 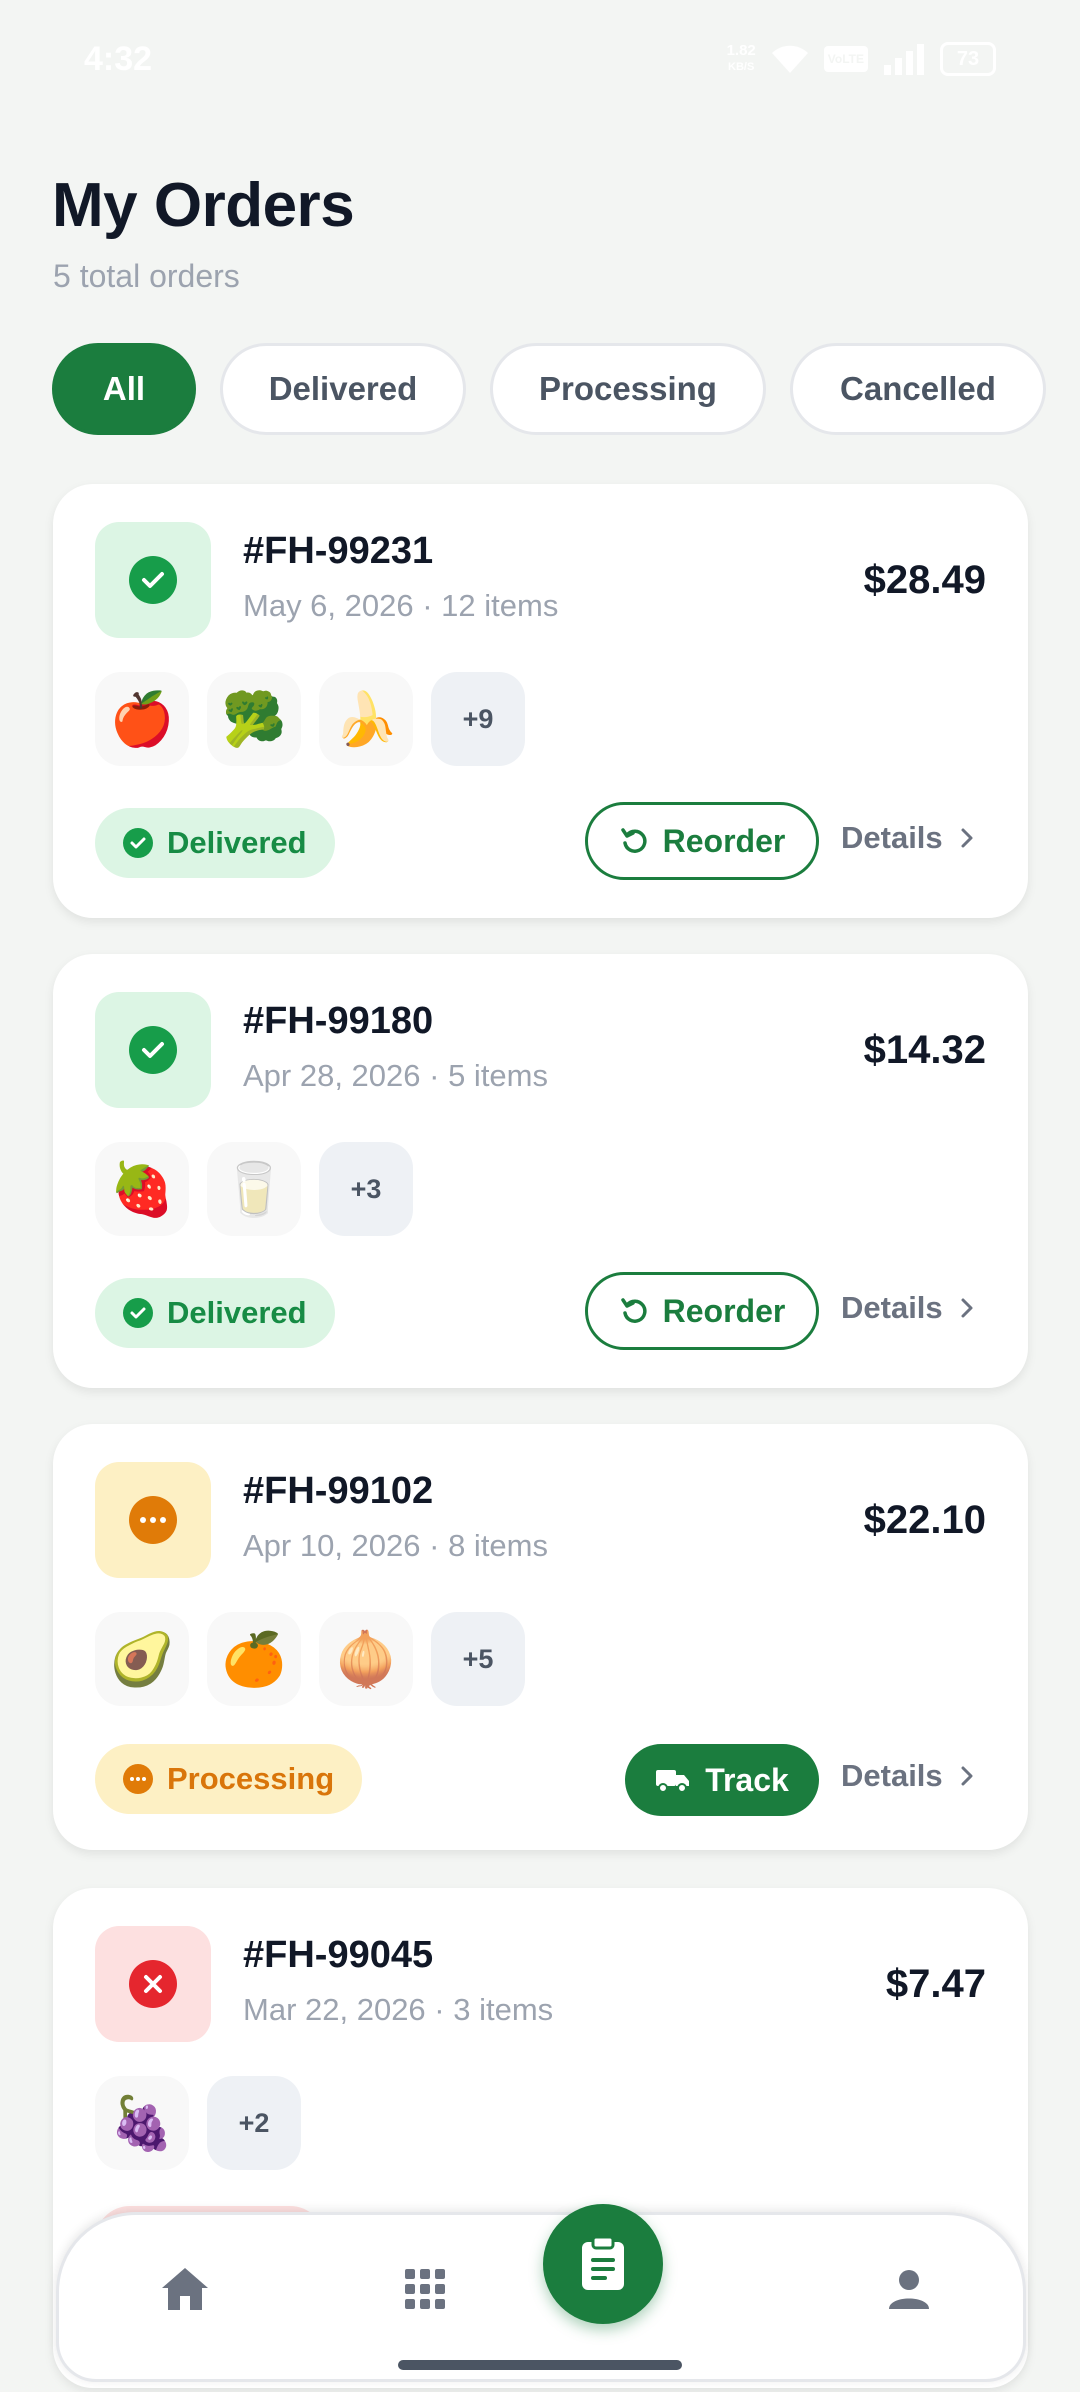 I want to click on filter-cancelled-chip: Cancelled, so click(x=918, y=389).